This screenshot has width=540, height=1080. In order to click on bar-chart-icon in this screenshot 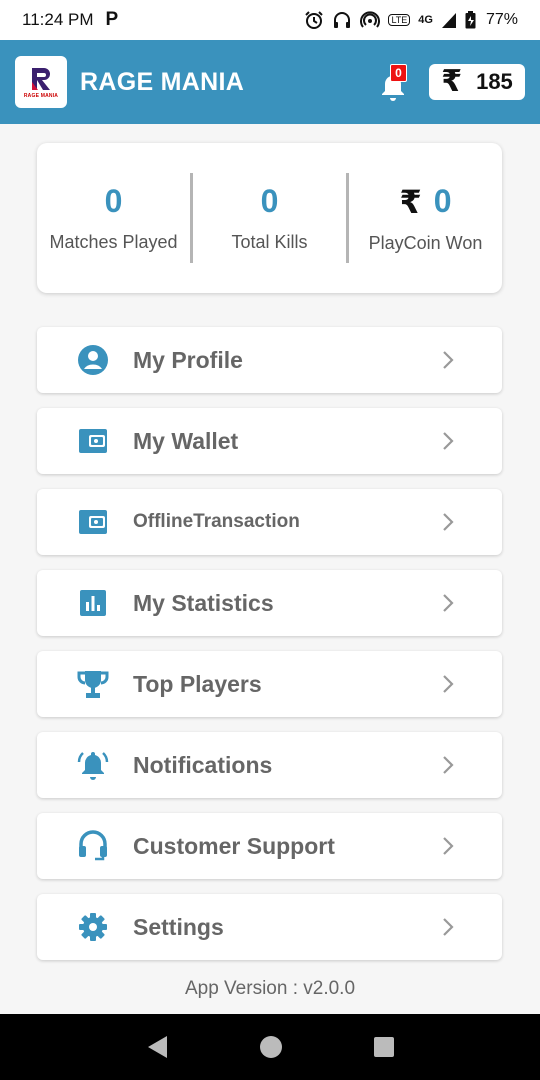, I will do `click(93, 603)`.